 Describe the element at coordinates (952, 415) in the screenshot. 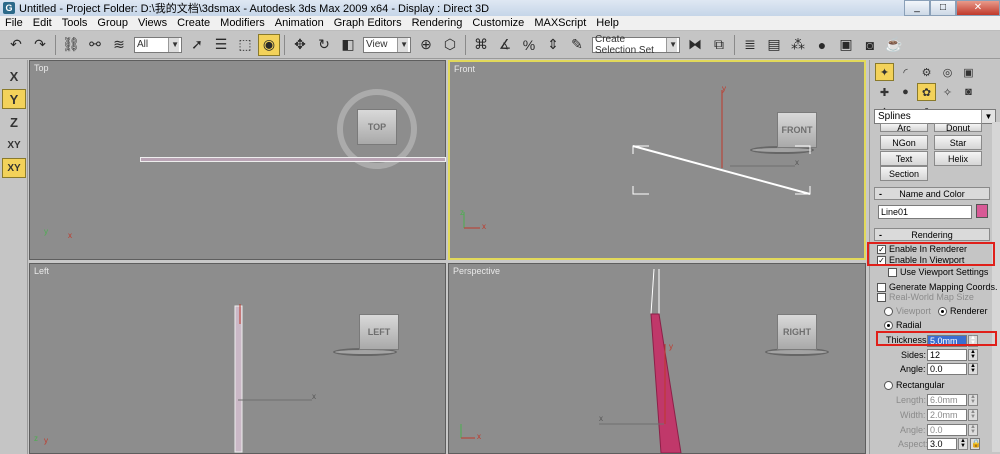

I see `width-input: 2.0mm ▲ ▼` at that location.